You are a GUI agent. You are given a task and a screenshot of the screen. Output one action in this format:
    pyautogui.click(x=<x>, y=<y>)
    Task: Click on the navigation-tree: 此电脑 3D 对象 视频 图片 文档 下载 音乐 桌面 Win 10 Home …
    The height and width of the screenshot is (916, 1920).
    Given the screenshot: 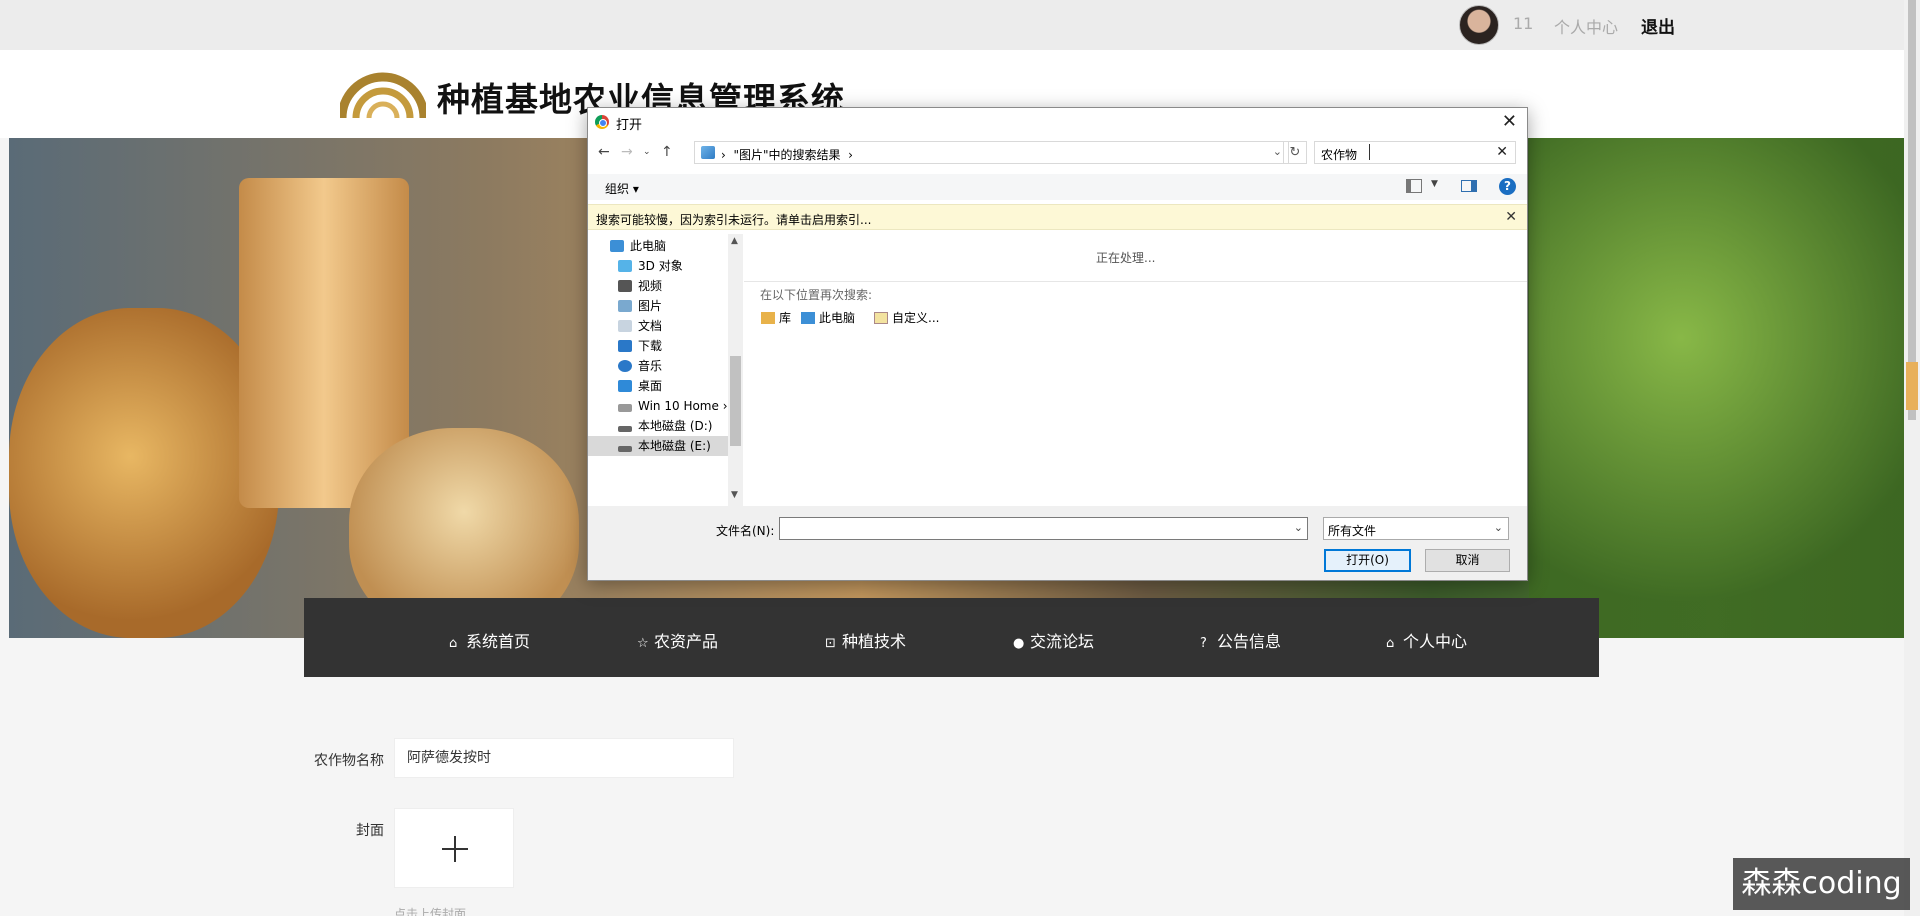 What is the action you would take?
    pyautogui.click(x=665, y=370)
    